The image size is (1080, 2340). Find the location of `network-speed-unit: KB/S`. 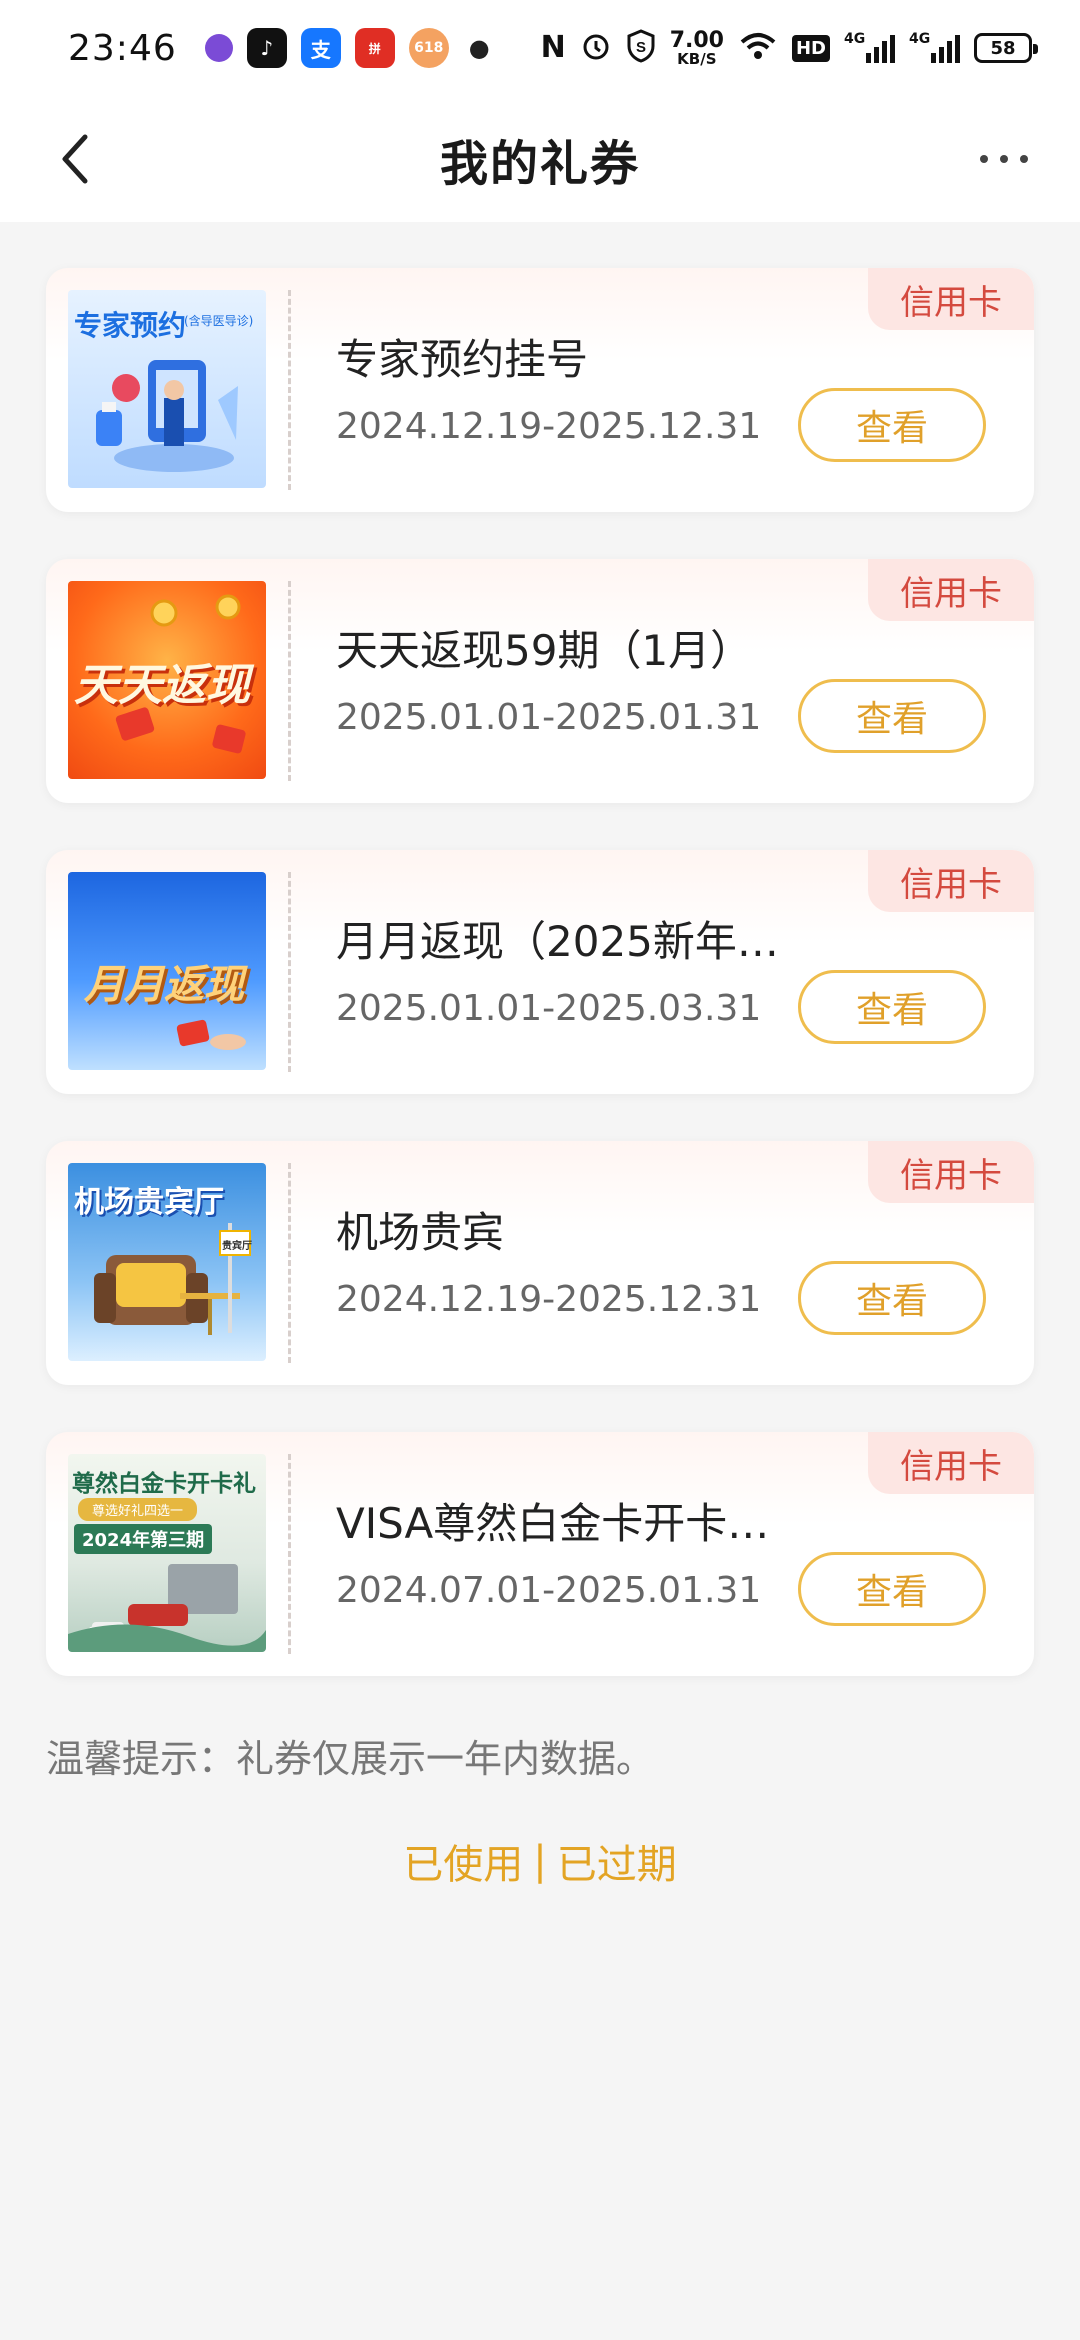

network-speed-unit: KB/S is located at coordinates (697, 58).